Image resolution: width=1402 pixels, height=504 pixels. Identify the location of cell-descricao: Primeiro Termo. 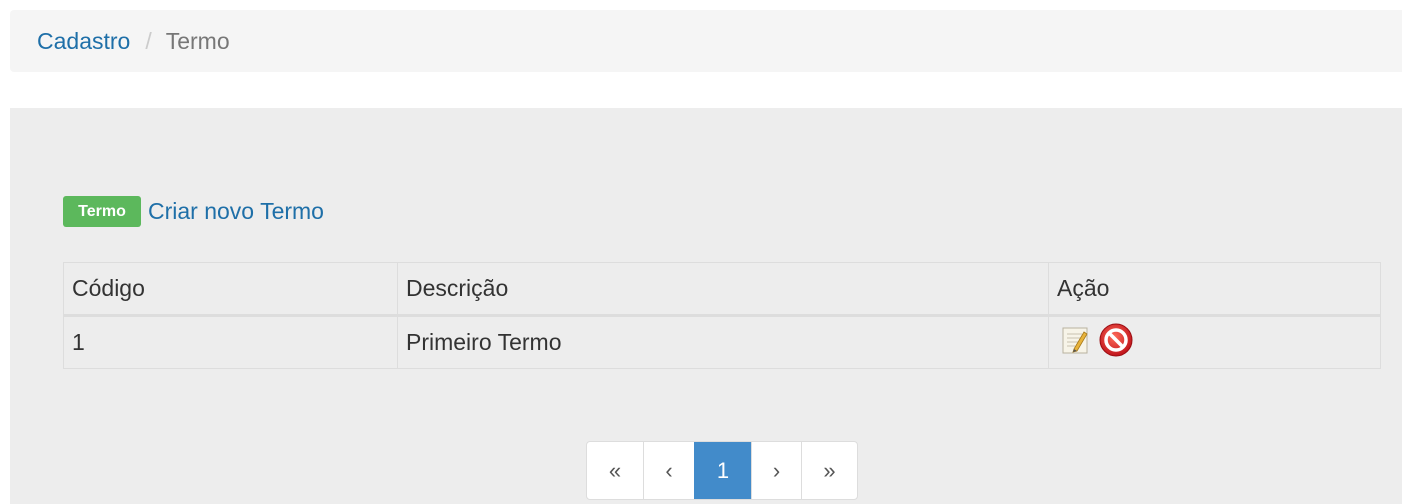
(723, 342).